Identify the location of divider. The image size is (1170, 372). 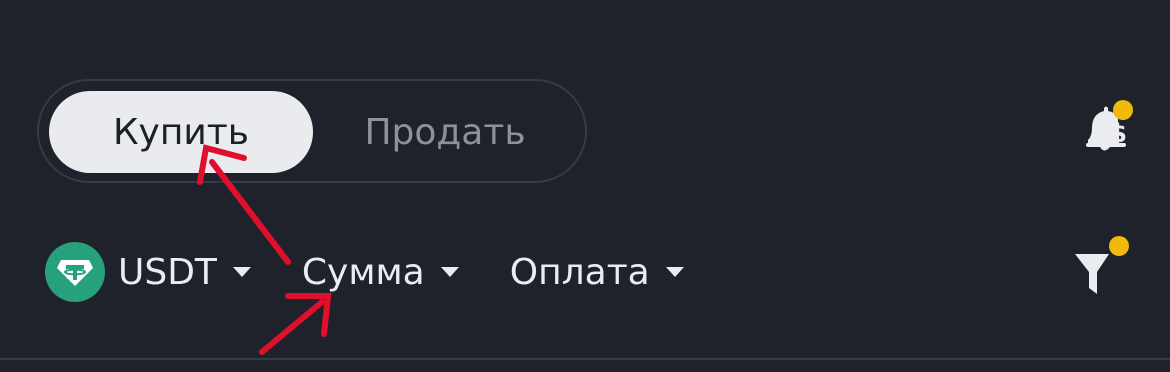
(585, 359).